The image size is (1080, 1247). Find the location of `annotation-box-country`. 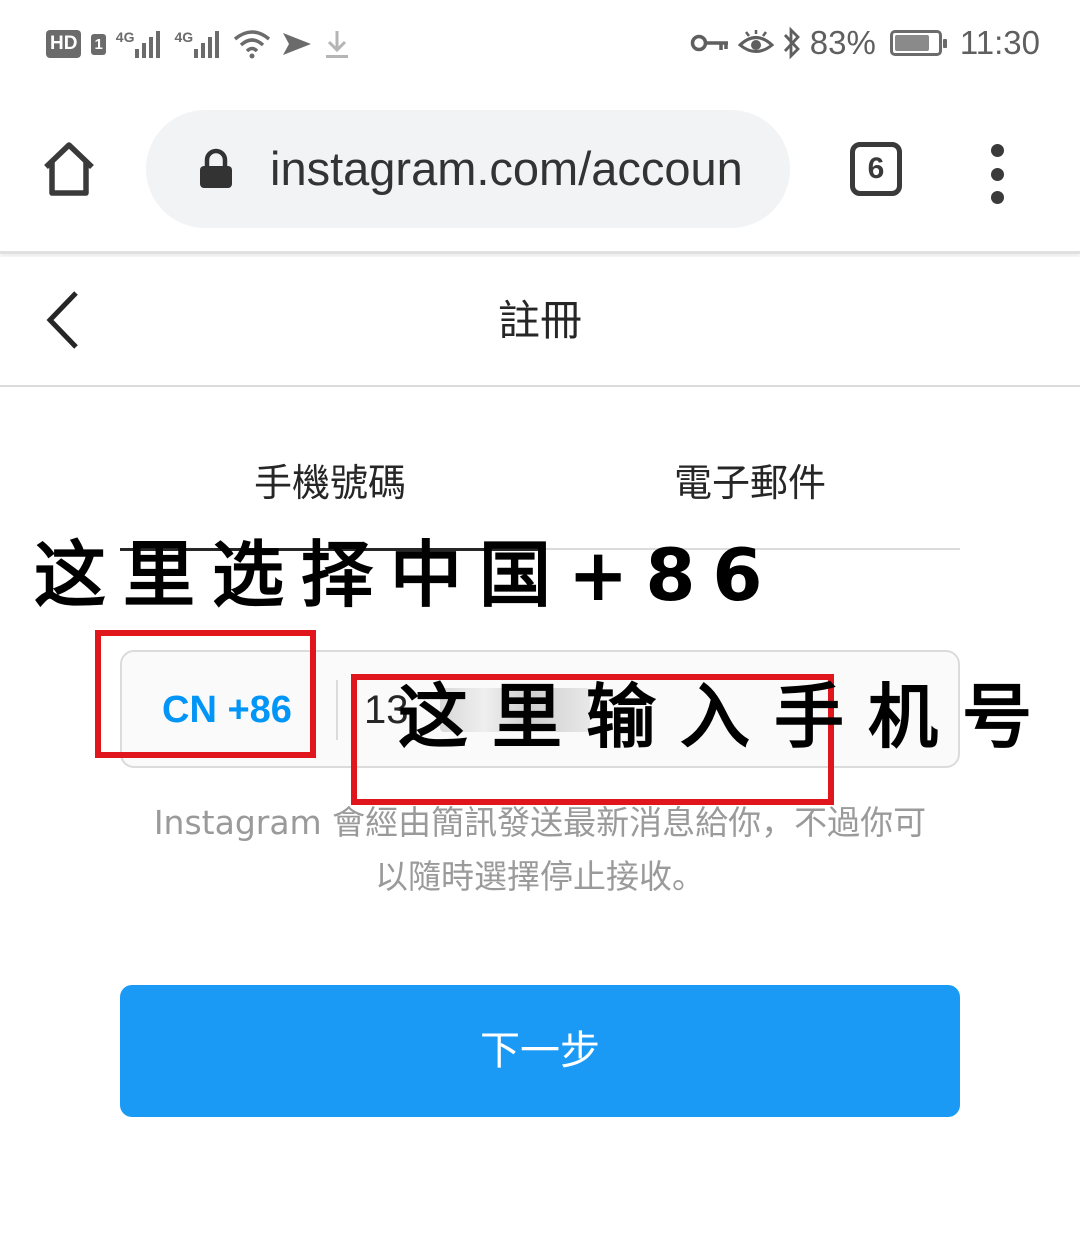

annotation-box-country is located at coordinates (205, 694).